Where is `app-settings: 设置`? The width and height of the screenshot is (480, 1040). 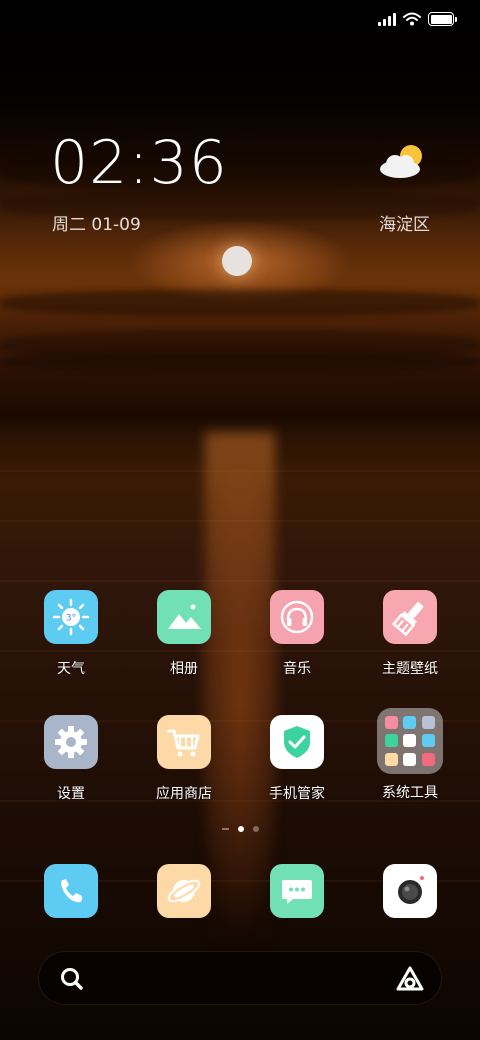 app-settings: 设置 is located at coordinates (71, 759).